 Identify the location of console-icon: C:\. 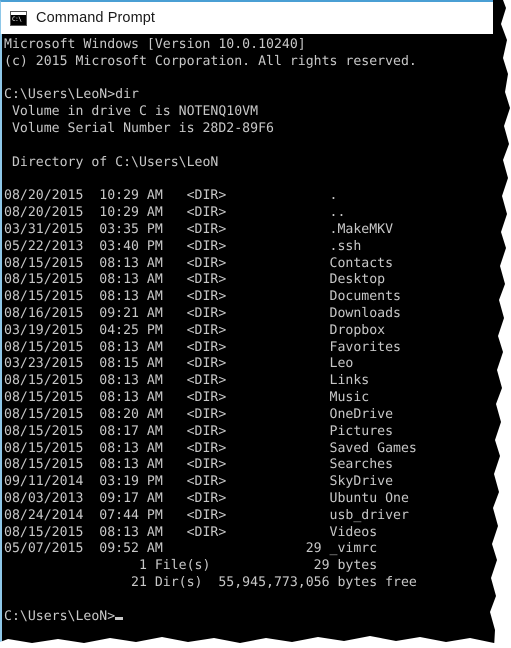
(18, 18).